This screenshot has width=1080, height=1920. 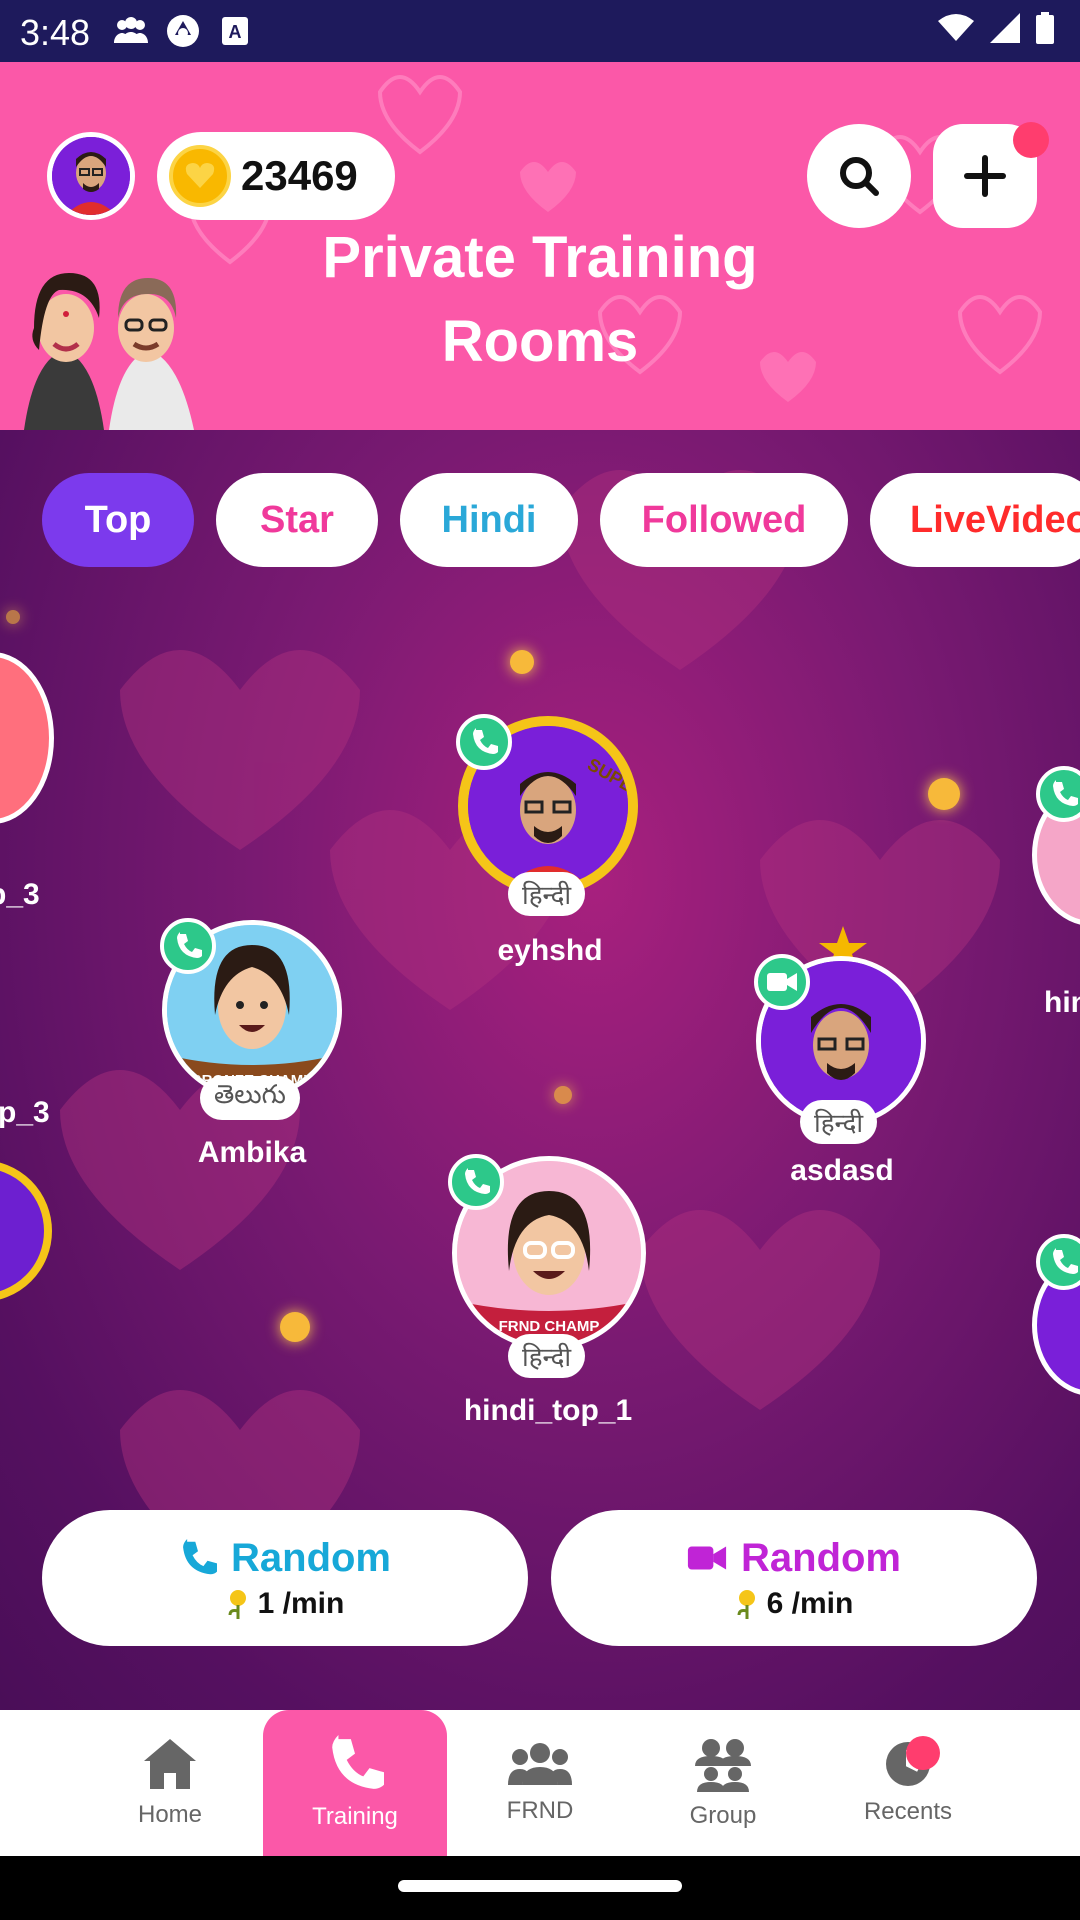 I want to click on nav-home: Home, so click(x=170, y=1783).